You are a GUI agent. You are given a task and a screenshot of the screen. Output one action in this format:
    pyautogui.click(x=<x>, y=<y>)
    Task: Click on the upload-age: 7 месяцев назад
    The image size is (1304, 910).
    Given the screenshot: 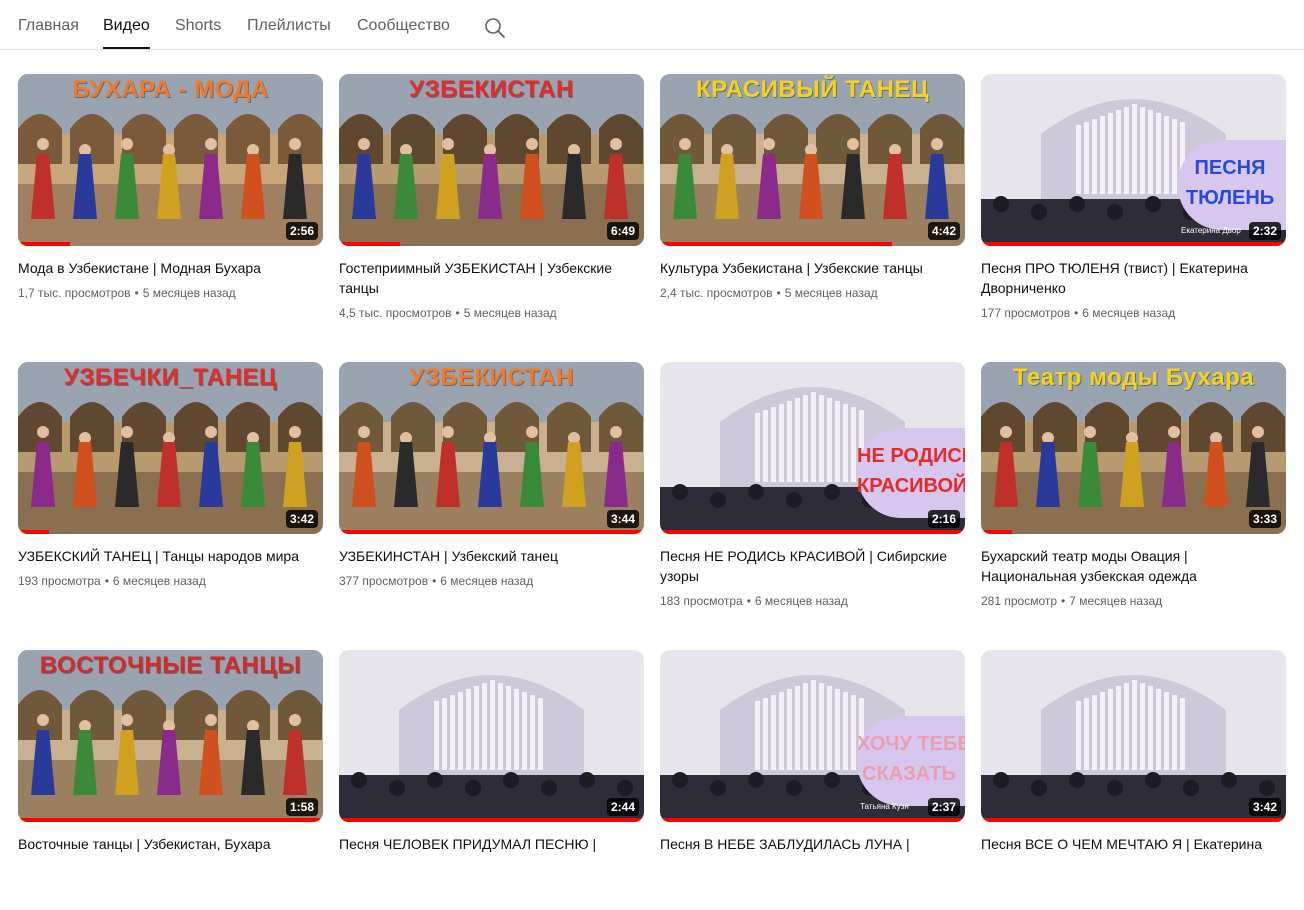 What is the action you would take?
    pyautogui.click(x=1116, y=601)
    